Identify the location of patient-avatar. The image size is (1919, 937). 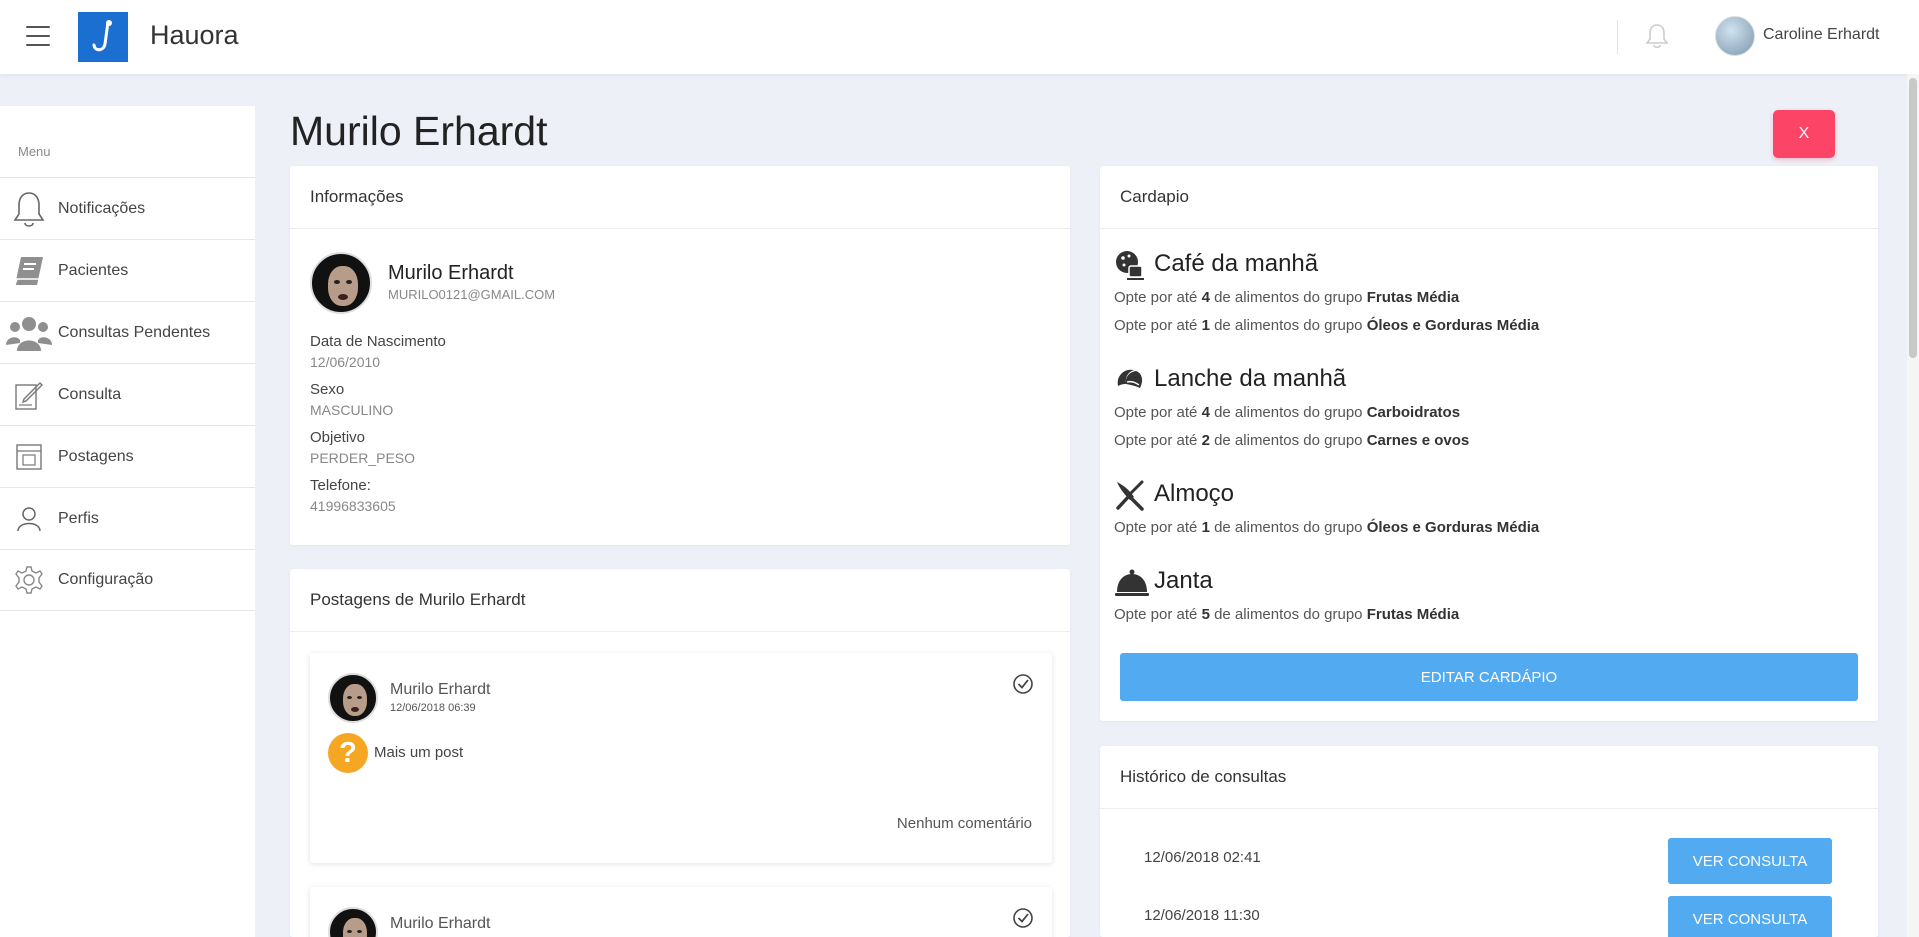
(341, 283).